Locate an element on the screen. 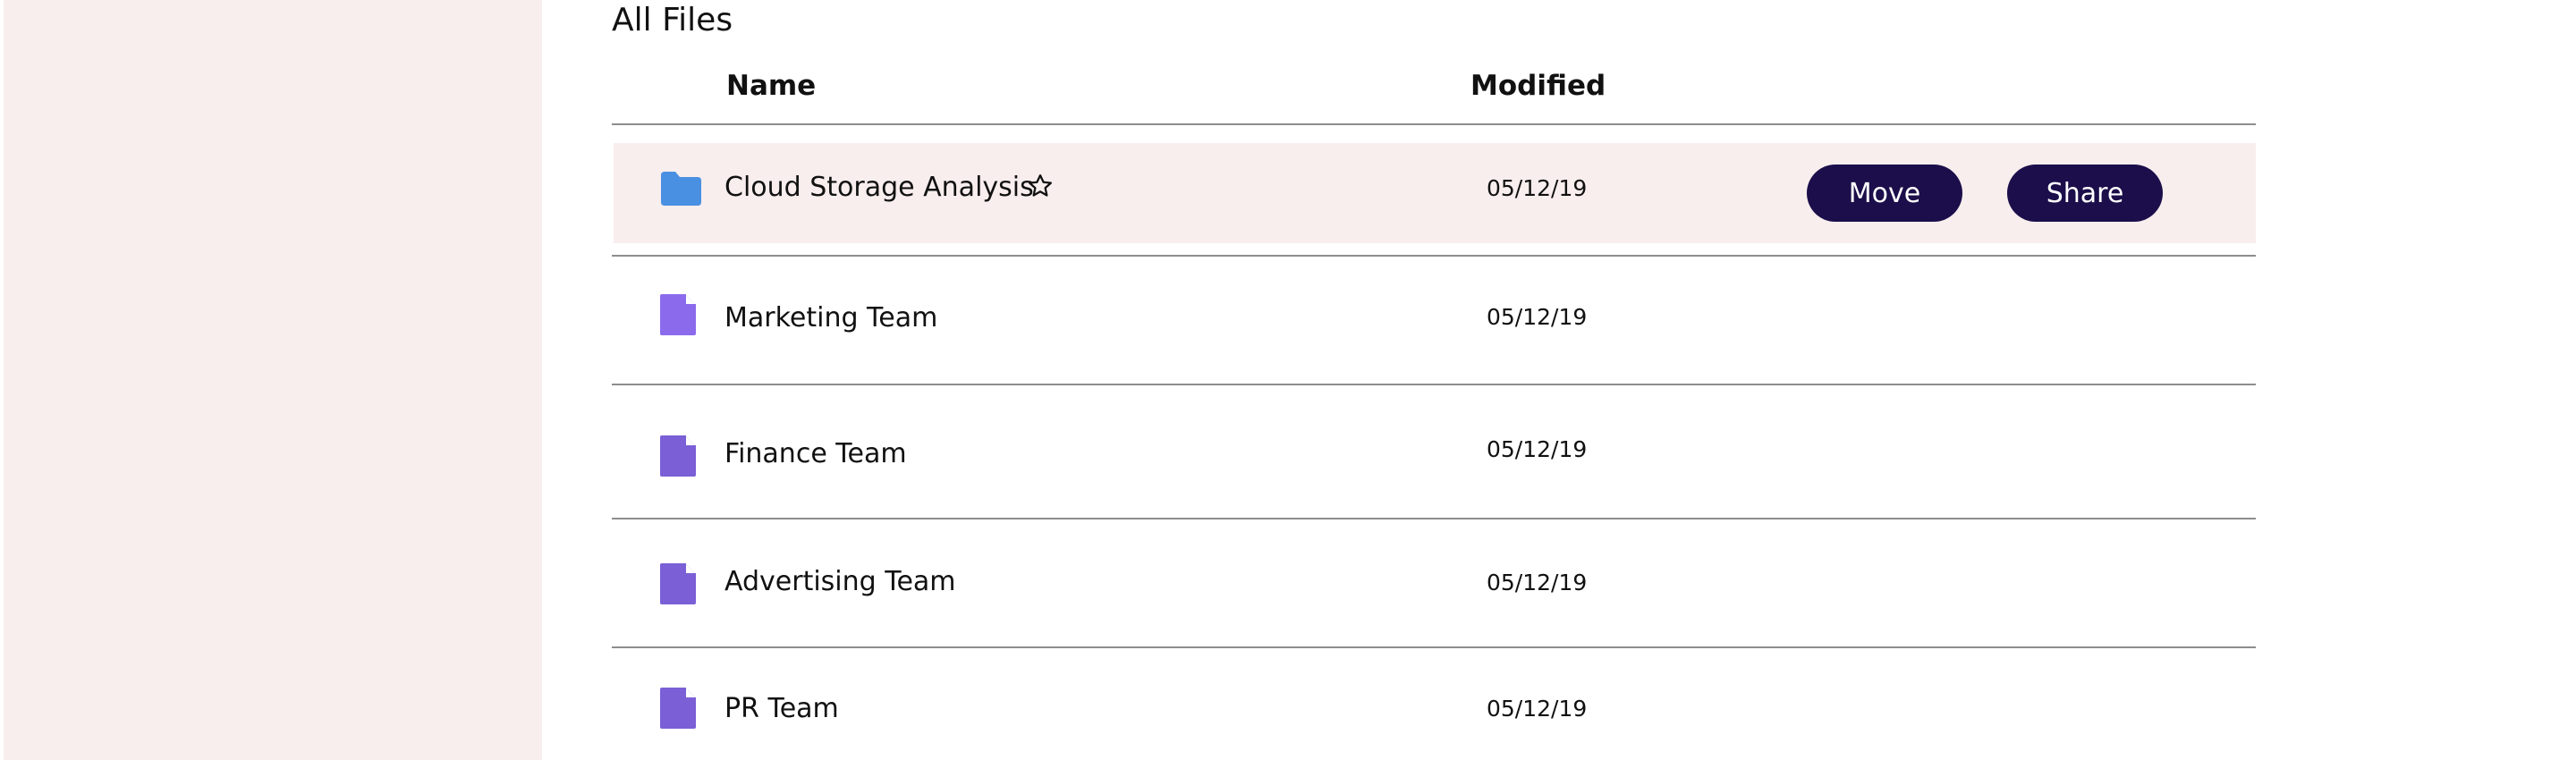  file-name: Marketing Team is located at coordinates (830, 318).